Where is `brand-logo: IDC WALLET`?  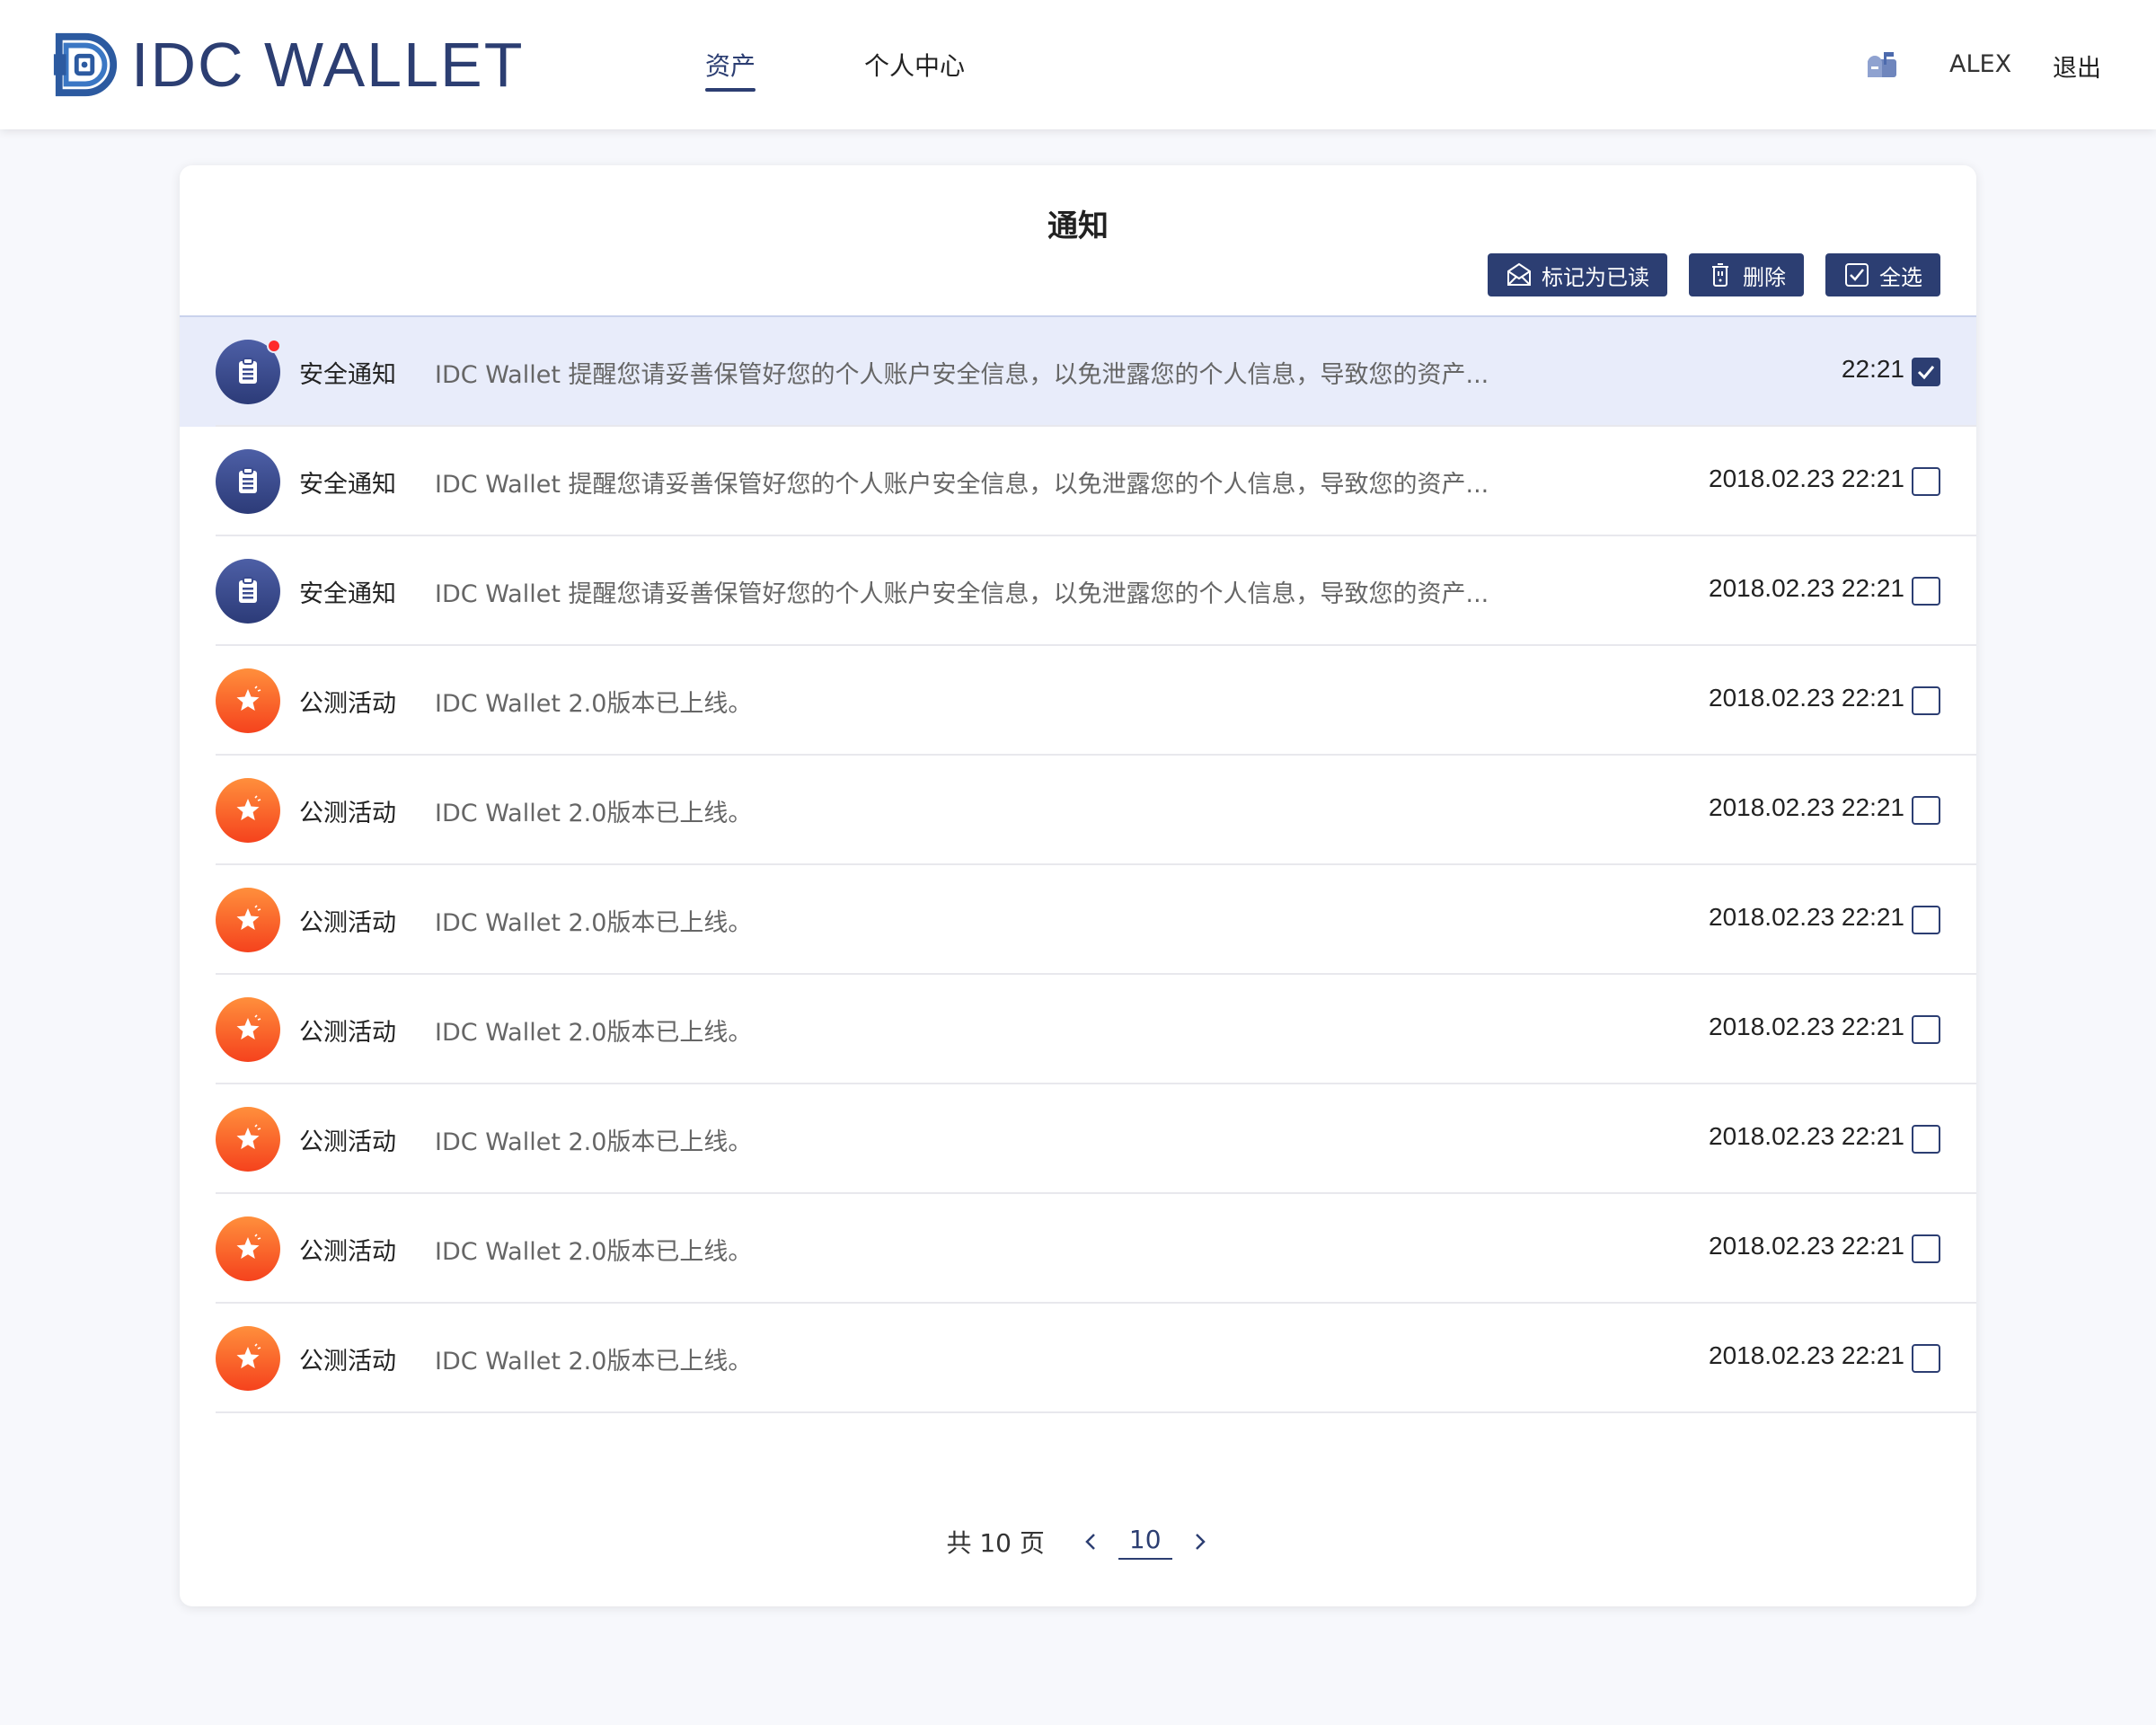
brand-logo: IDC WALLET is located at coordinates (287, 64).